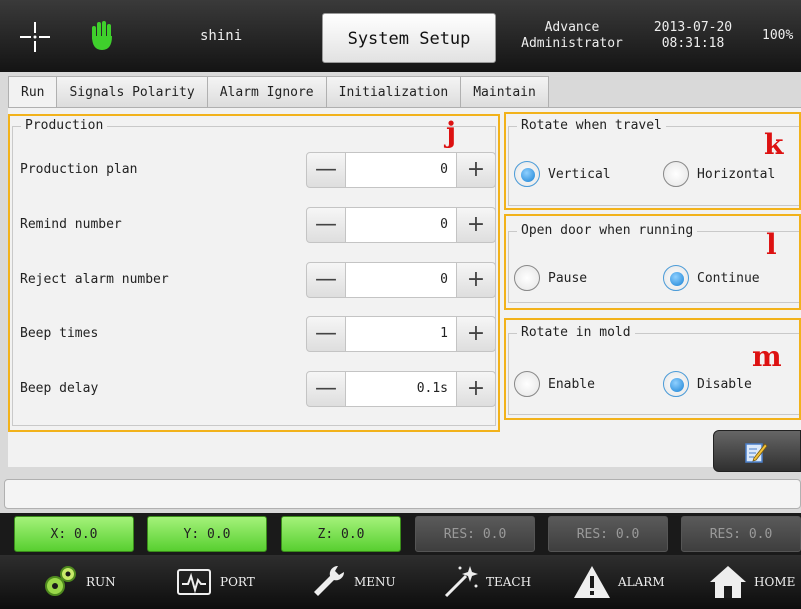 Image resolution: width=801 pixels, height=609 pixels. What do you see at coordinates (775, 582) in the screenshot?
I see `nav-home-label: HOME` at bounding box center [775, 582].